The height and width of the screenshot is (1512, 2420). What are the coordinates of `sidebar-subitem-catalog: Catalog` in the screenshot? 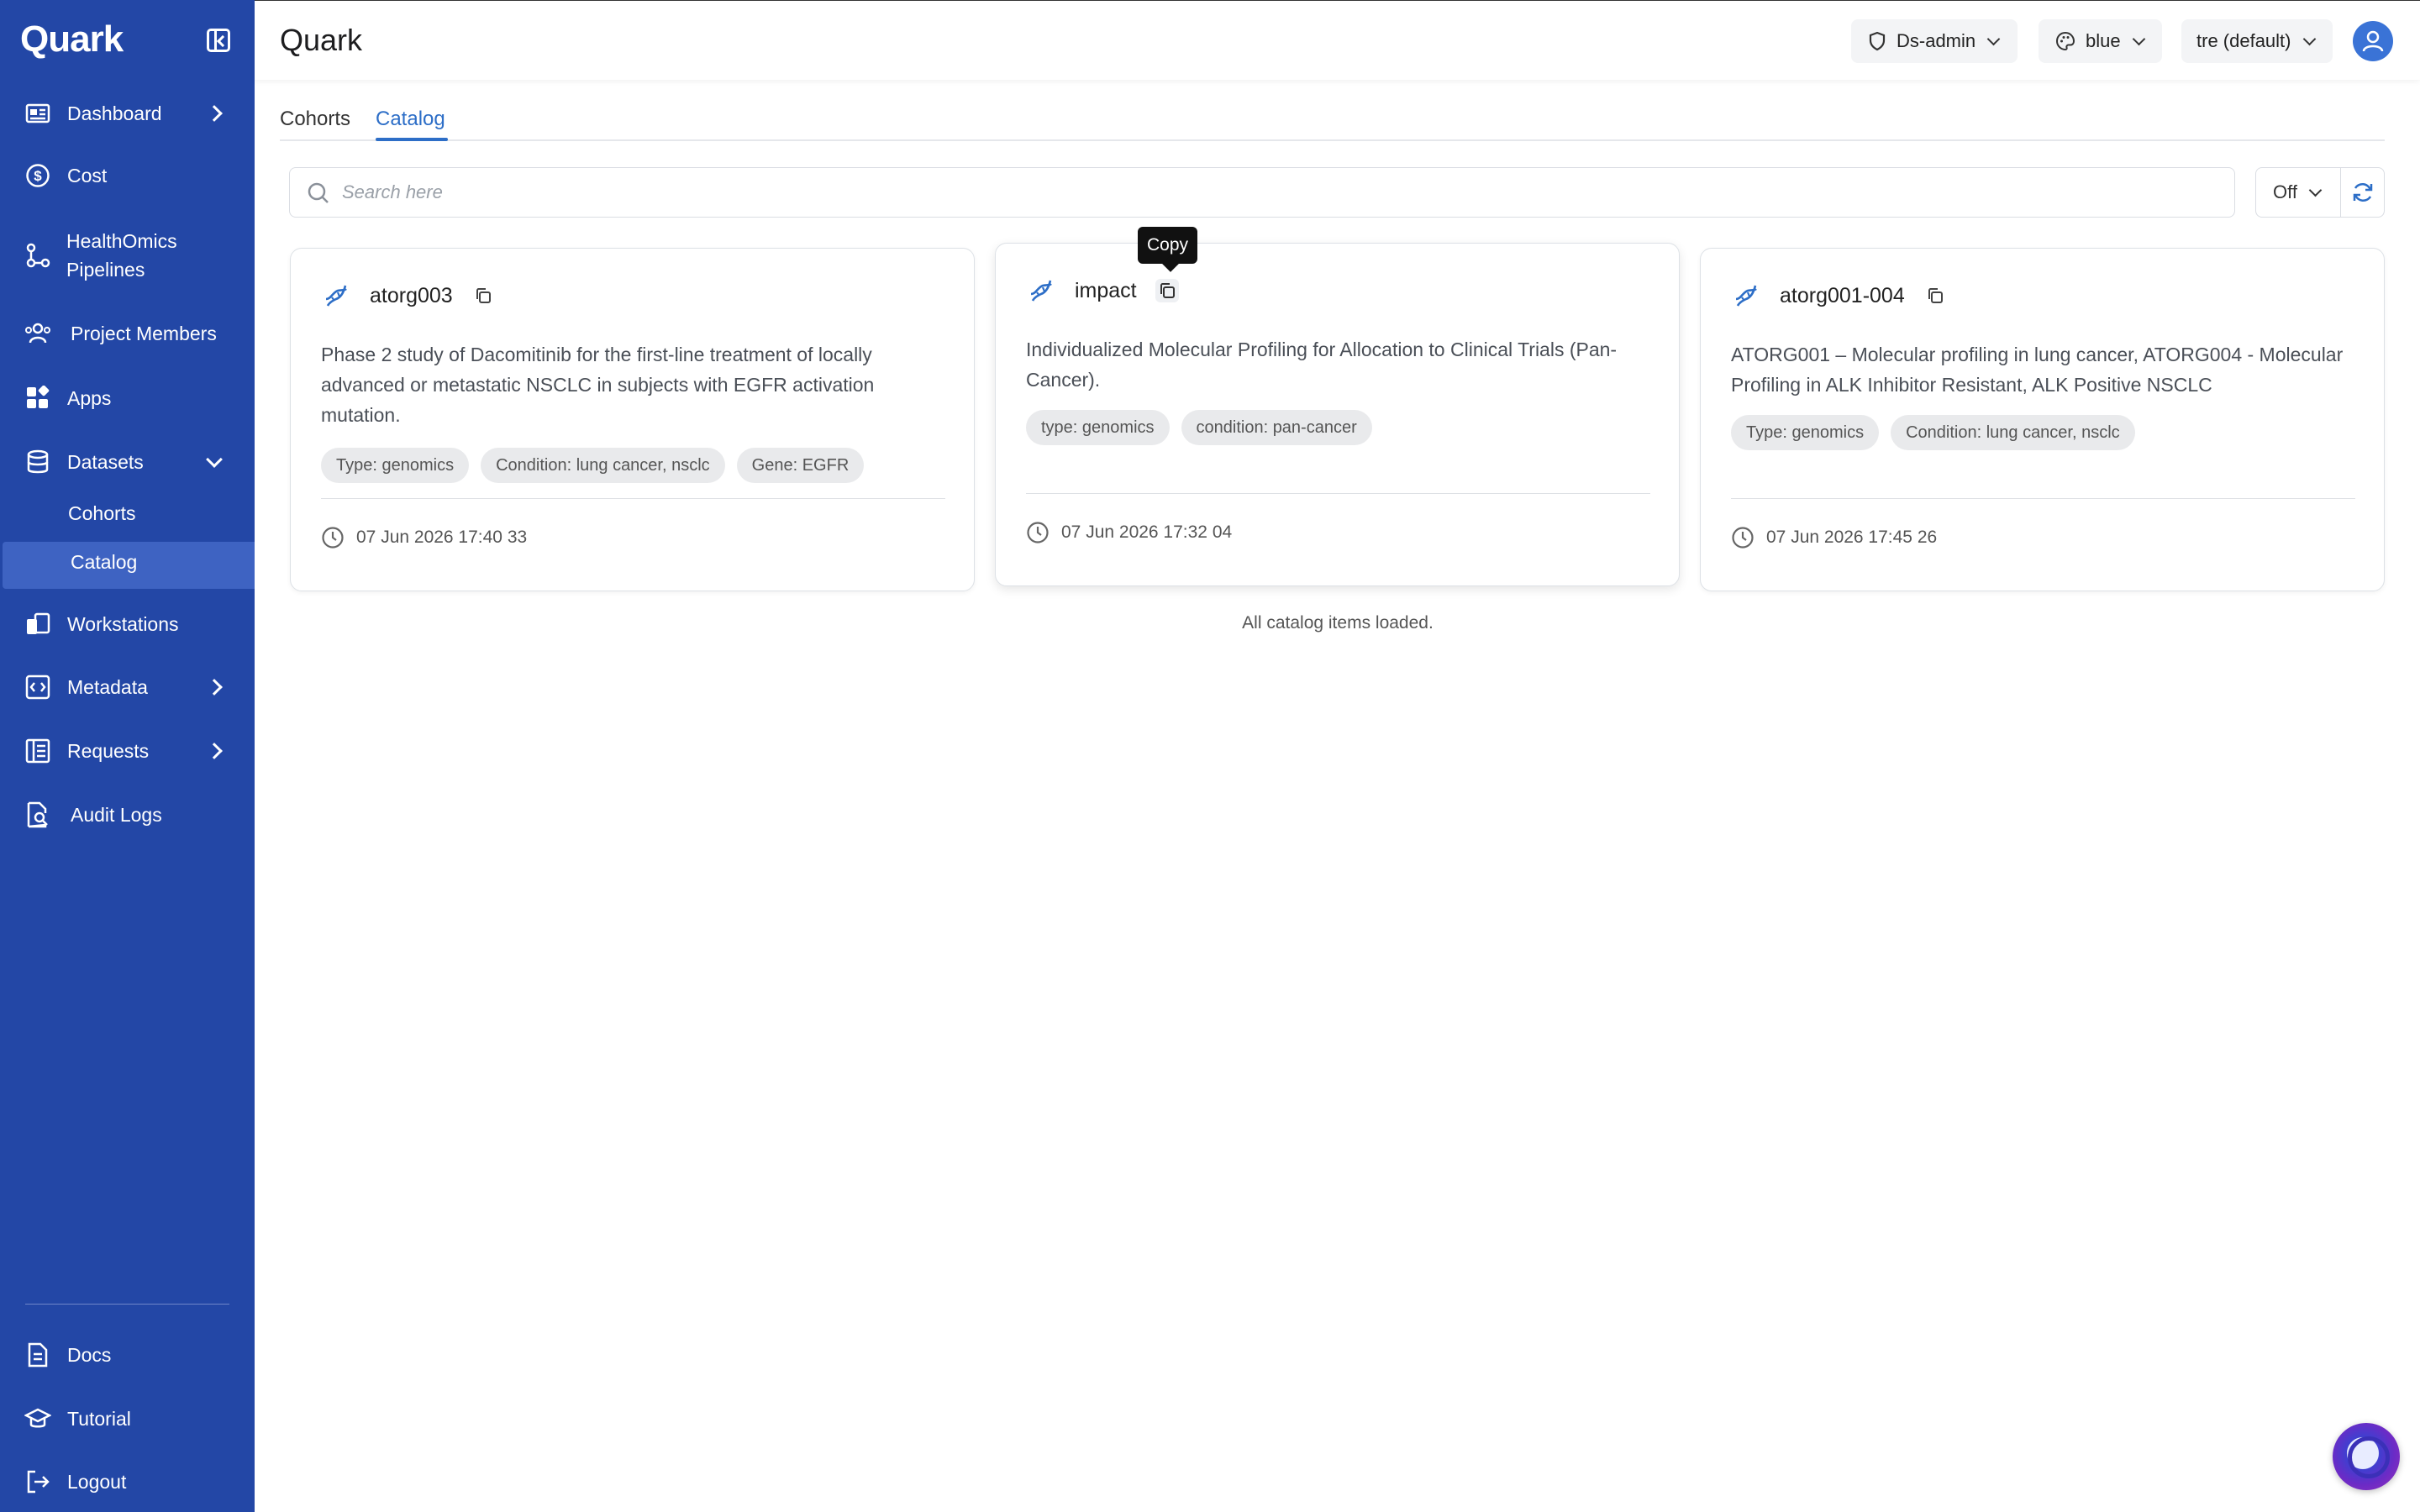 It's located at (129, 565).